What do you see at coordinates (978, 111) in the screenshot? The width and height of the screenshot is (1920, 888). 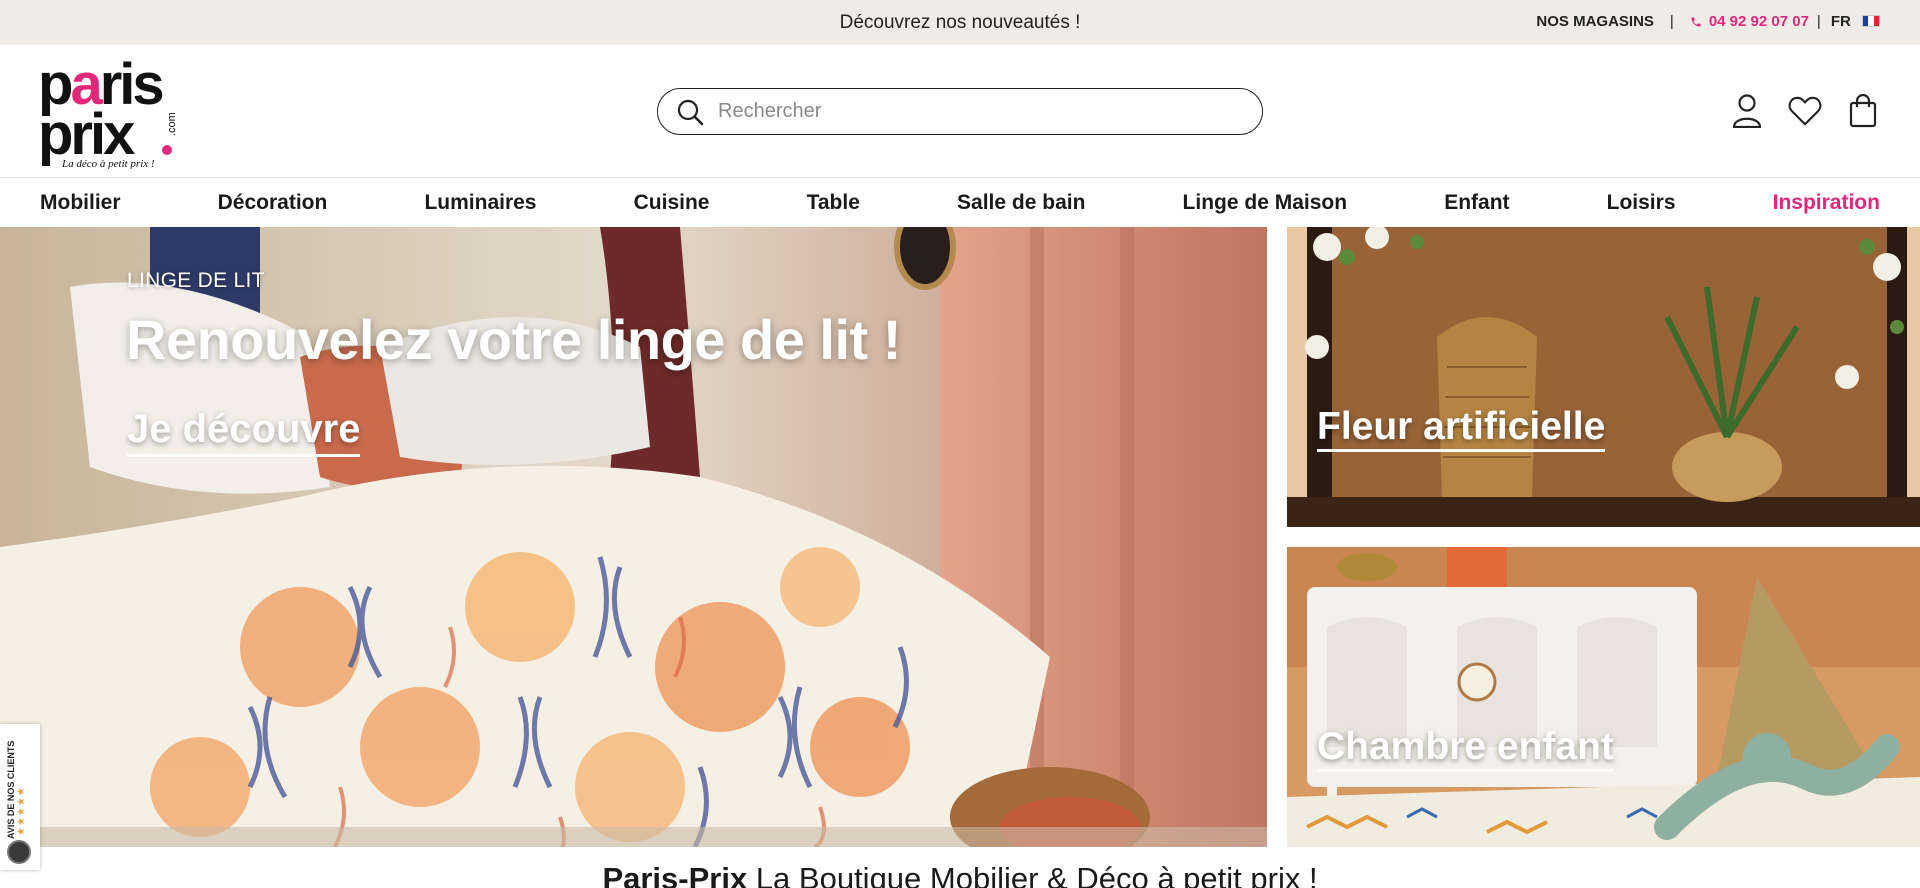 I see `search-input` at bounding box center [978, 111].